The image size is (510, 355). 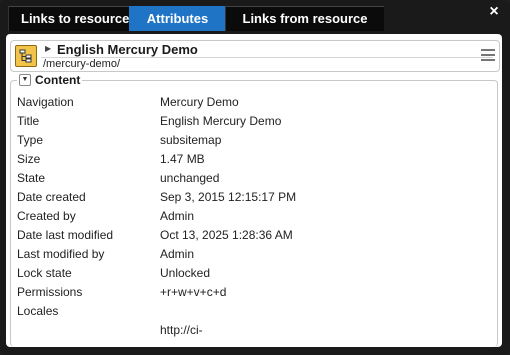 I want to click on attribute-row: Date created Sep 3, 2015 12:15:17 PM, so click(x=156, y=199).